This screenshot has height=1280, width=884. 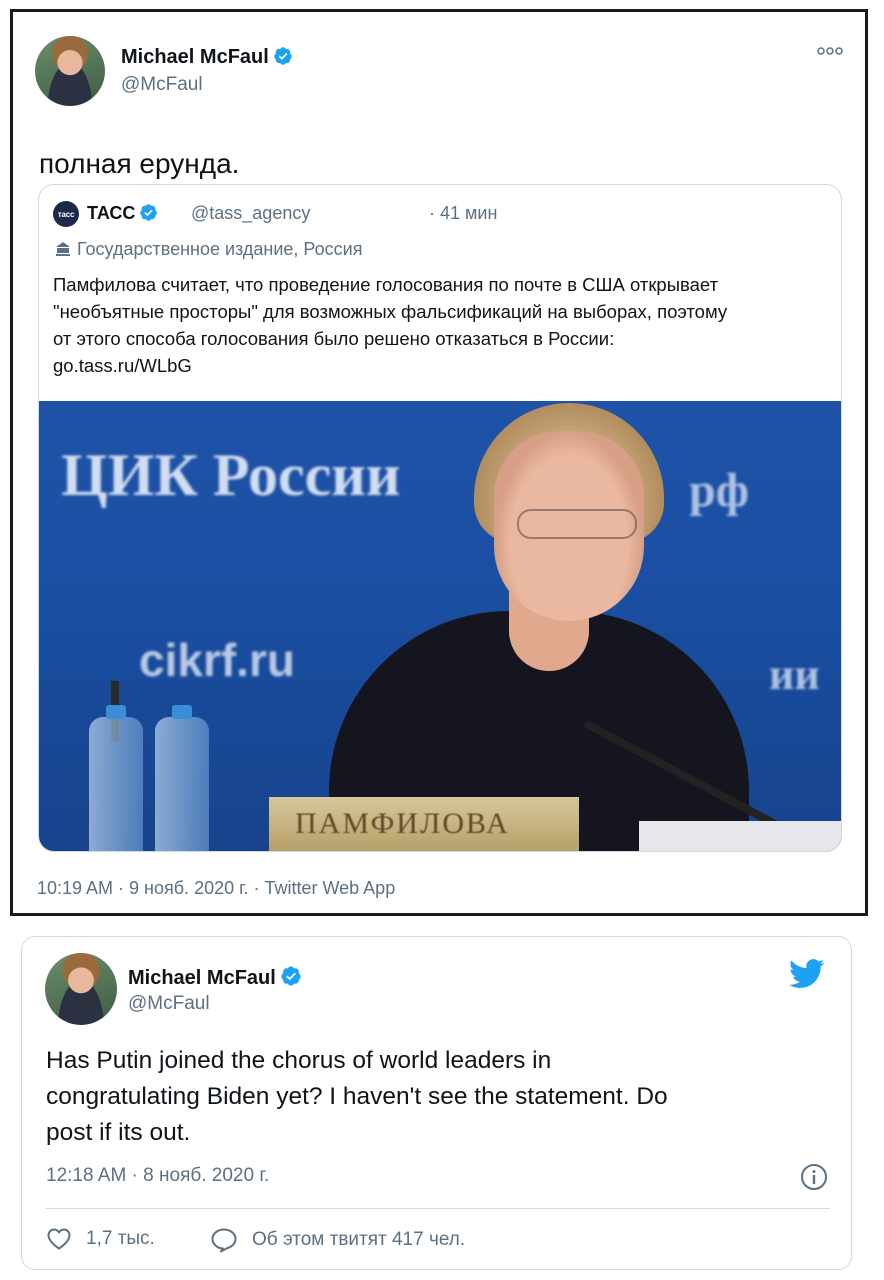 What do you see at coordinates (111, 213) in the screenshot?
I see `quoted-author-name: ТАСС` at bounding box center [111, 213].